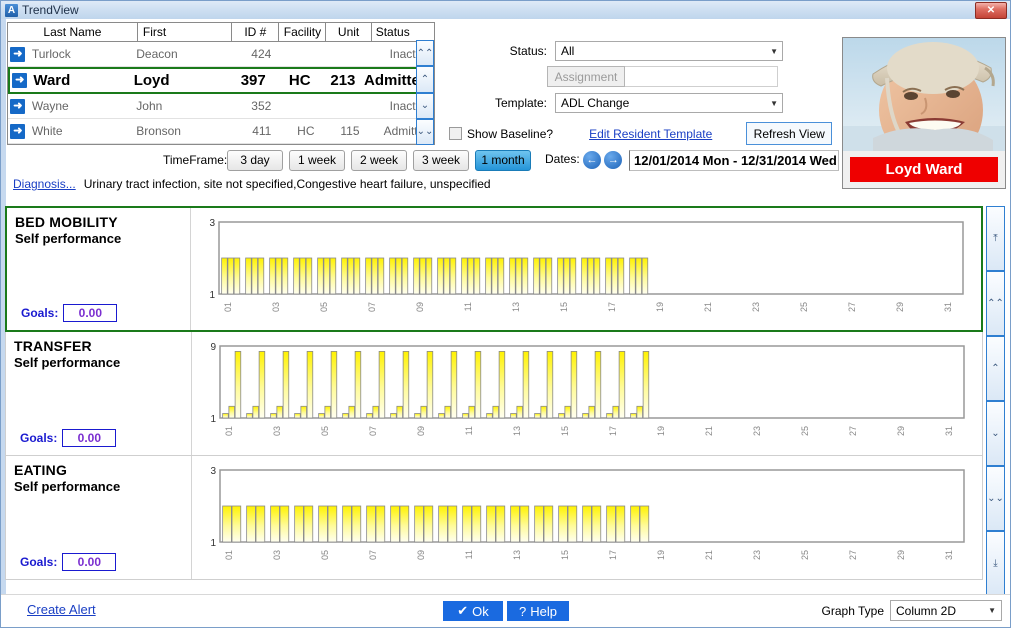  I want to click on scroll-last-button: ⤓, so click(995, 563).